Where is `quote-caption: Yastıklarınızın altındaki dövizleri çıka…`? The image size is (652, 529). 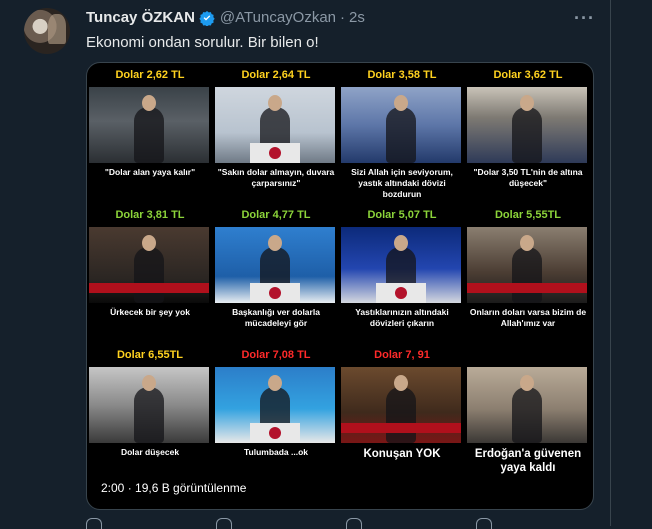
quote-caption: Yastıklarınızın altındaki dövizleri çıka… is located at coordinates (402, 317).